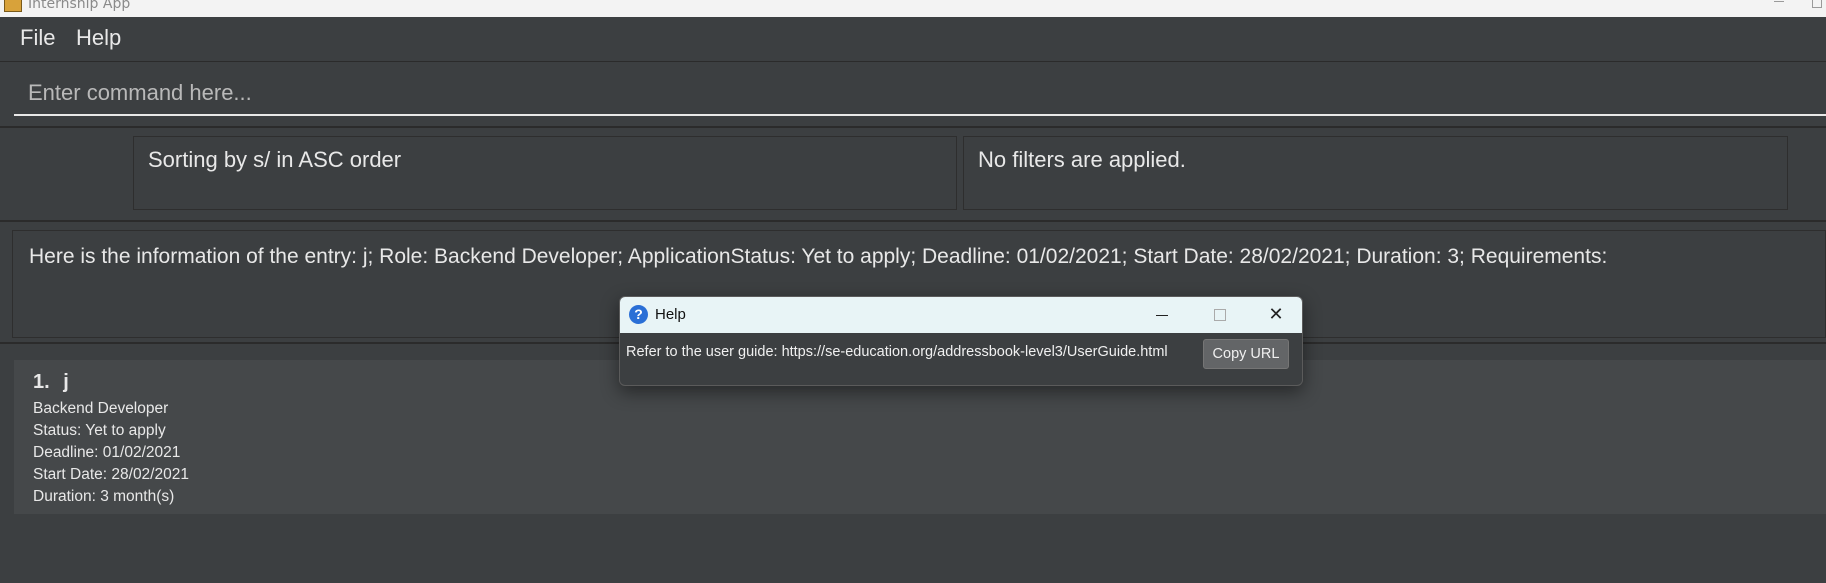  What do you see at coordinates (13, 6) in the screenshot?
I see `app-icon` at bounding box center [13, 6].